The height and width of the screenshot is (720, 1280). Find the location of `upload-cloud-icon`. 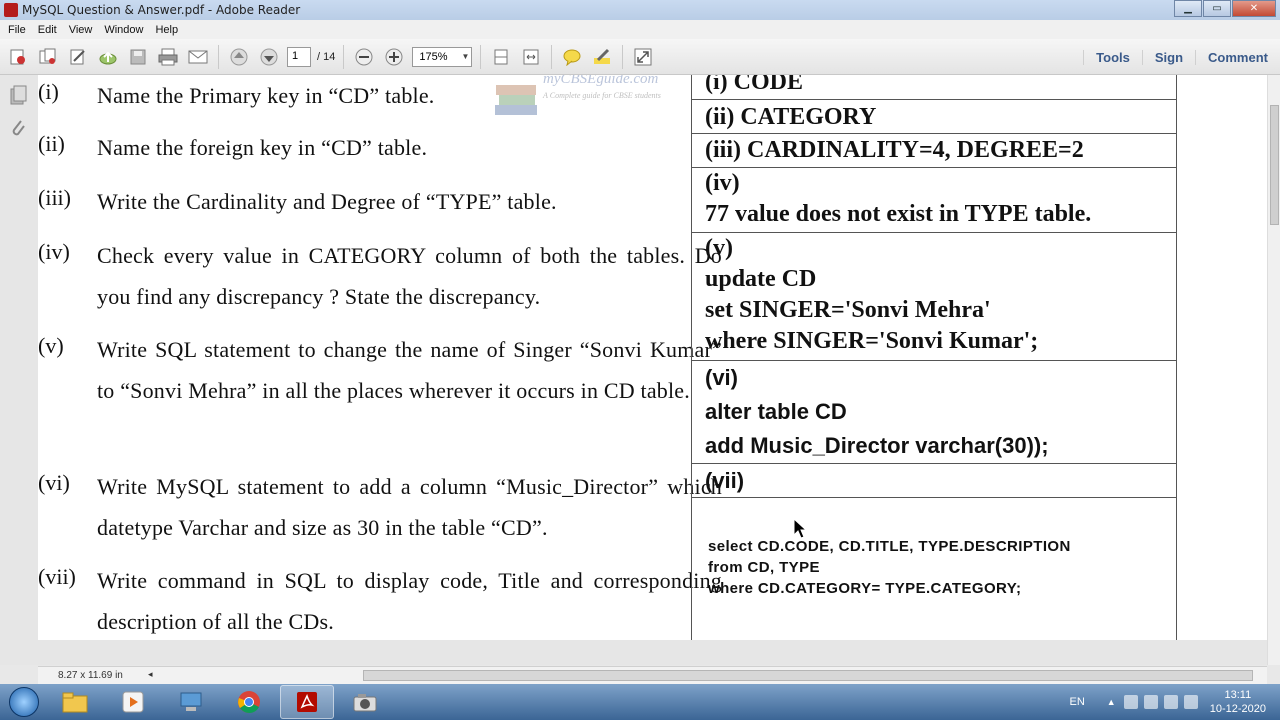

upload-cloud-icon is located at coordinates (108, 57).